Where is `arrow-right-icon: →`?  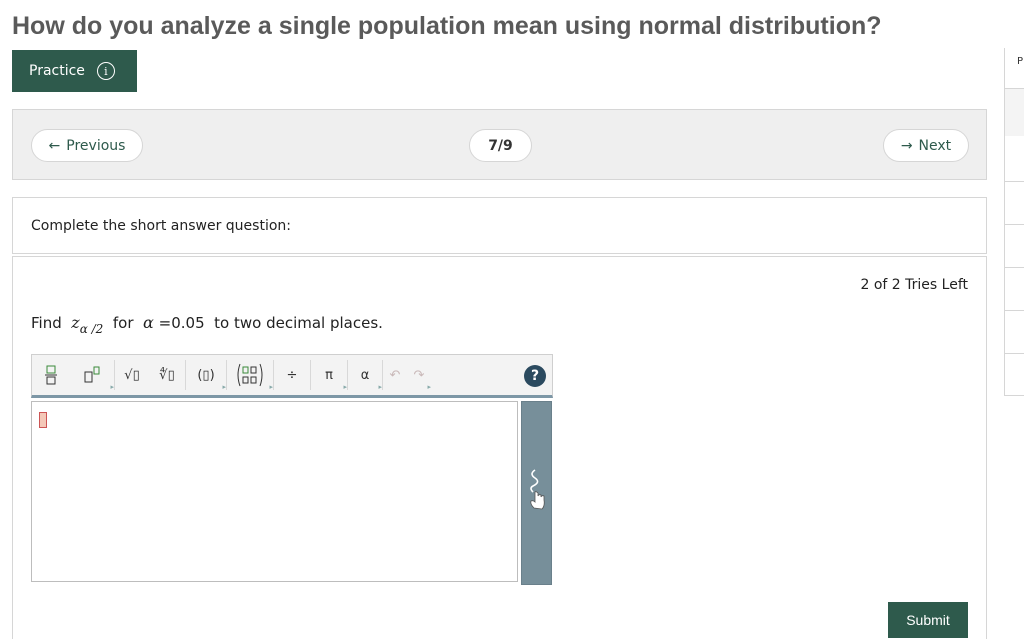 arrow-right-icon: → is located at coordinates (906, 145).